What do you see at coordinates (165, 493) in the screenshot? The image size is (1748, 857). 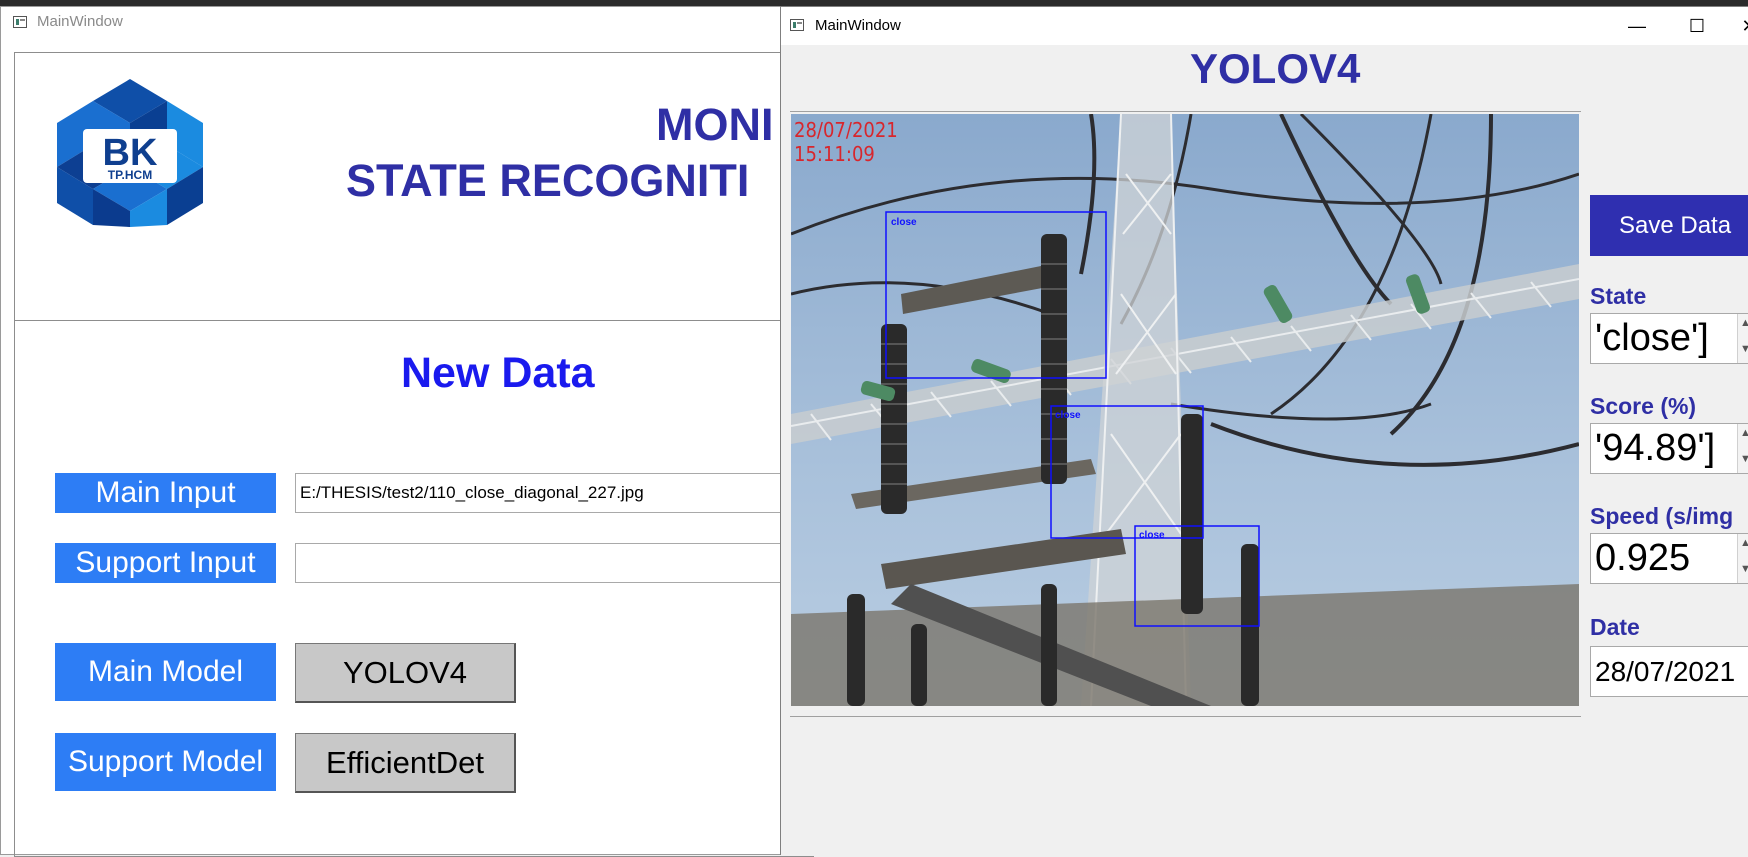 I see `main-input-label: Main Input` at bounding box center [165, 493].